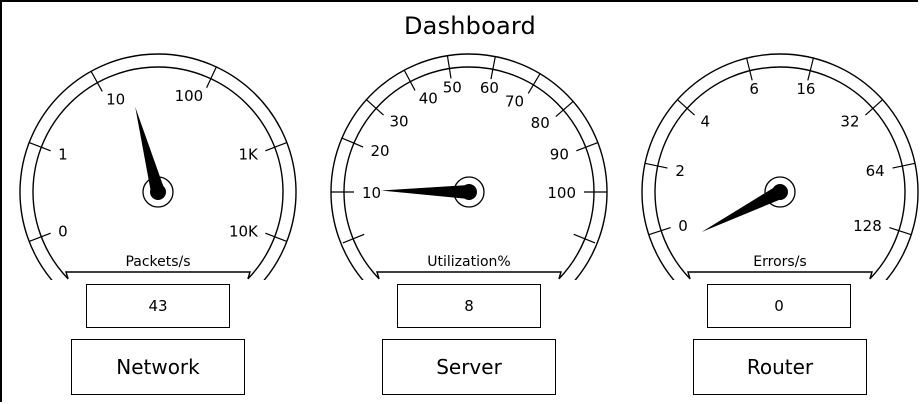 Image resolution: width=920 pixels, height=404 pixels. Describe the element at coordinates (754, 89) in the screenshot. I see `router-tick-label: 6` at that location.